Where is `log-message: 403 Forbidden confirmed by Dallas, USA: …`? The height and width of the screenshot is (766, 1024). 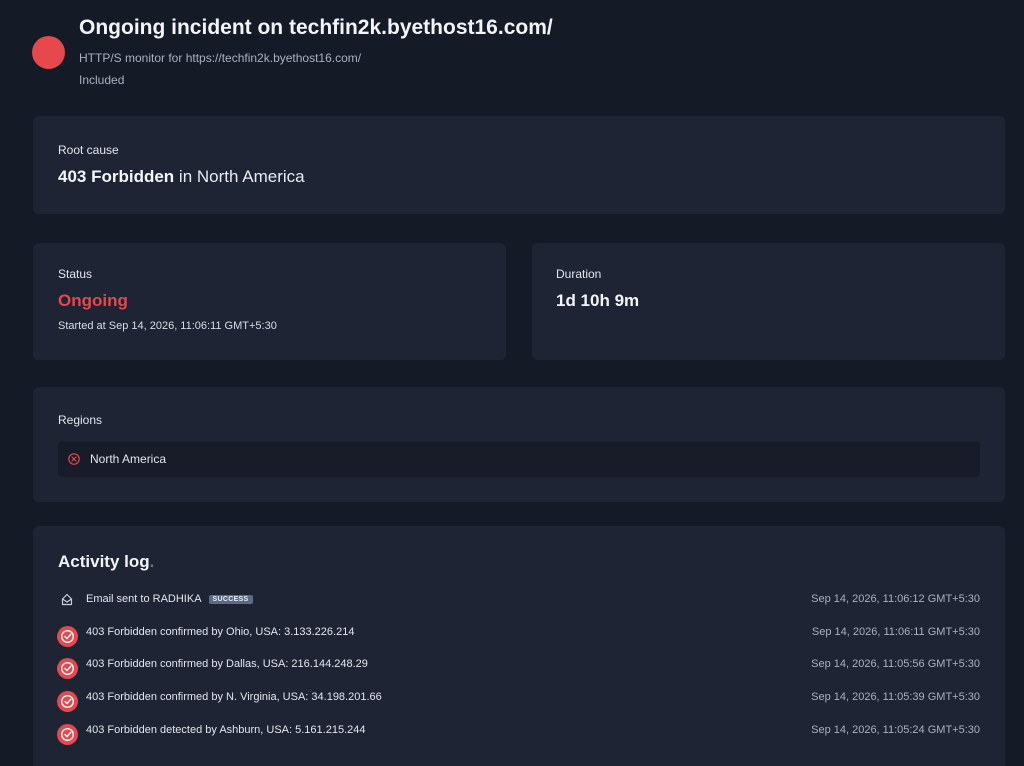
log-message: 403 Forbidden confirmed by Dallas, USA: … is located at coordinates (227, 664).